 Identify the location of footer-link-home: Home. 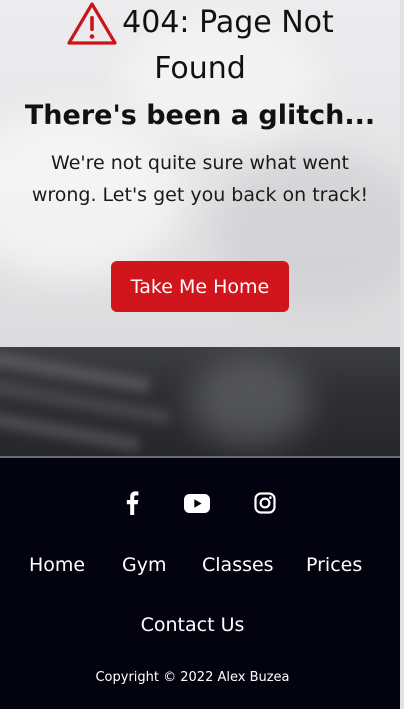
(57, 565).